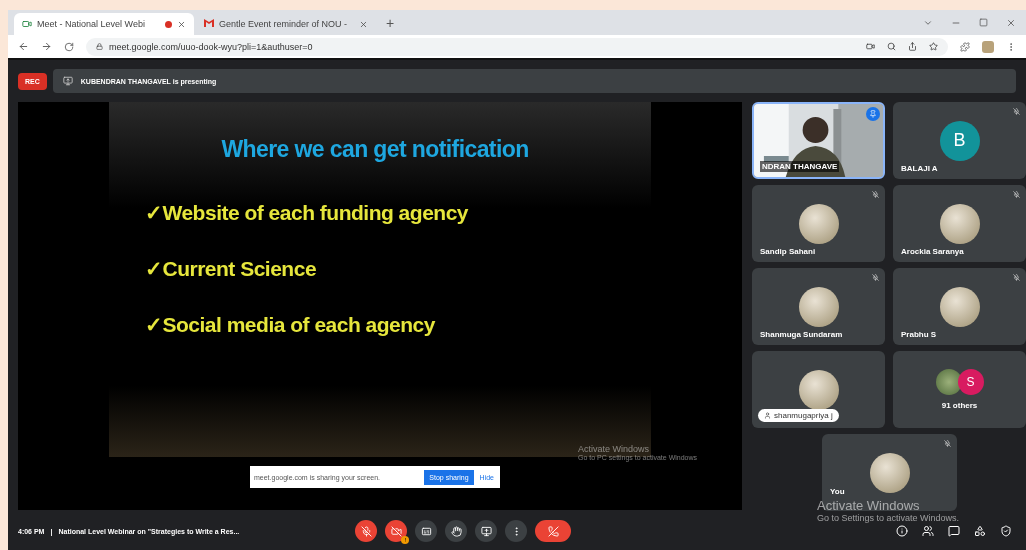  What do you see at coordinates (928, 531) in the screenshot?
I see `people-icon` at bounding box center [928, 531].